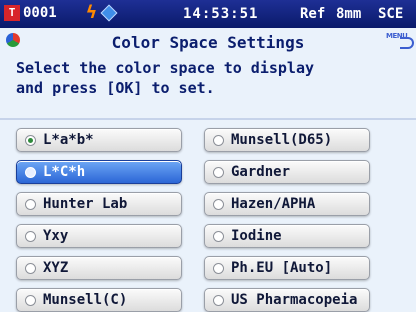 Image resolution: width=416 pixels, height=312 pixels. I want to click on option-gardner: Gardner, so click(287, 172).